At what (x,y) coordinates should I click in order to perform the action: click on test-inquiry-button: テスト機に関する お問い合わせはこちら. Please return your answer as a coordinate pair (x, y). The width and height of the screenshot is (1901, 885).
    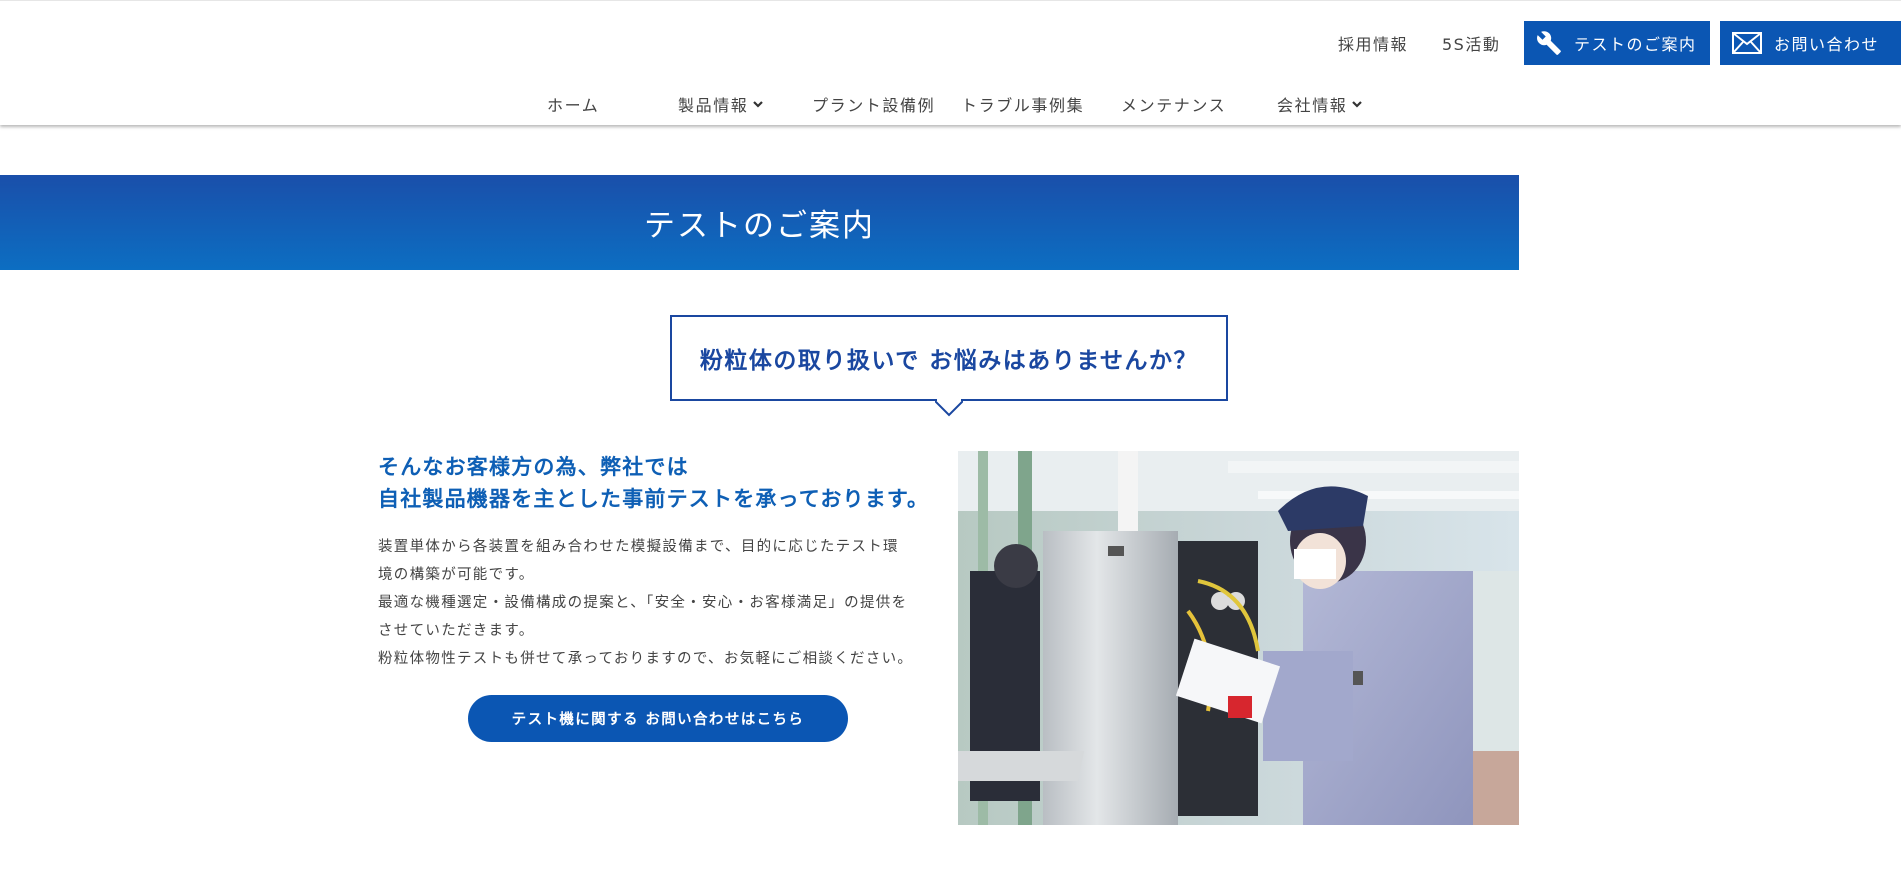
    Looking at the image, I should click on (658, 718).